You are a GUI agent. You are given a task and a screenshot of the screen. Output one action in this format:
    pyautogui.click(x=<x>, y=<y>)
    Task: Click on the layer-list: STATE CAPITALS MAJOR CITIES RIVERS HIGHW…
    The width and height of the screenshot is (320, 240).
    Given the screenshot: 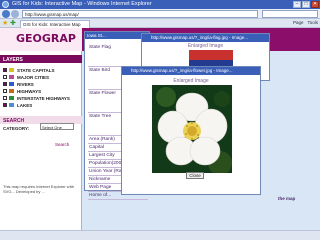 What is the action you would take?
    pyautogui.click(x=42, y=88)
    